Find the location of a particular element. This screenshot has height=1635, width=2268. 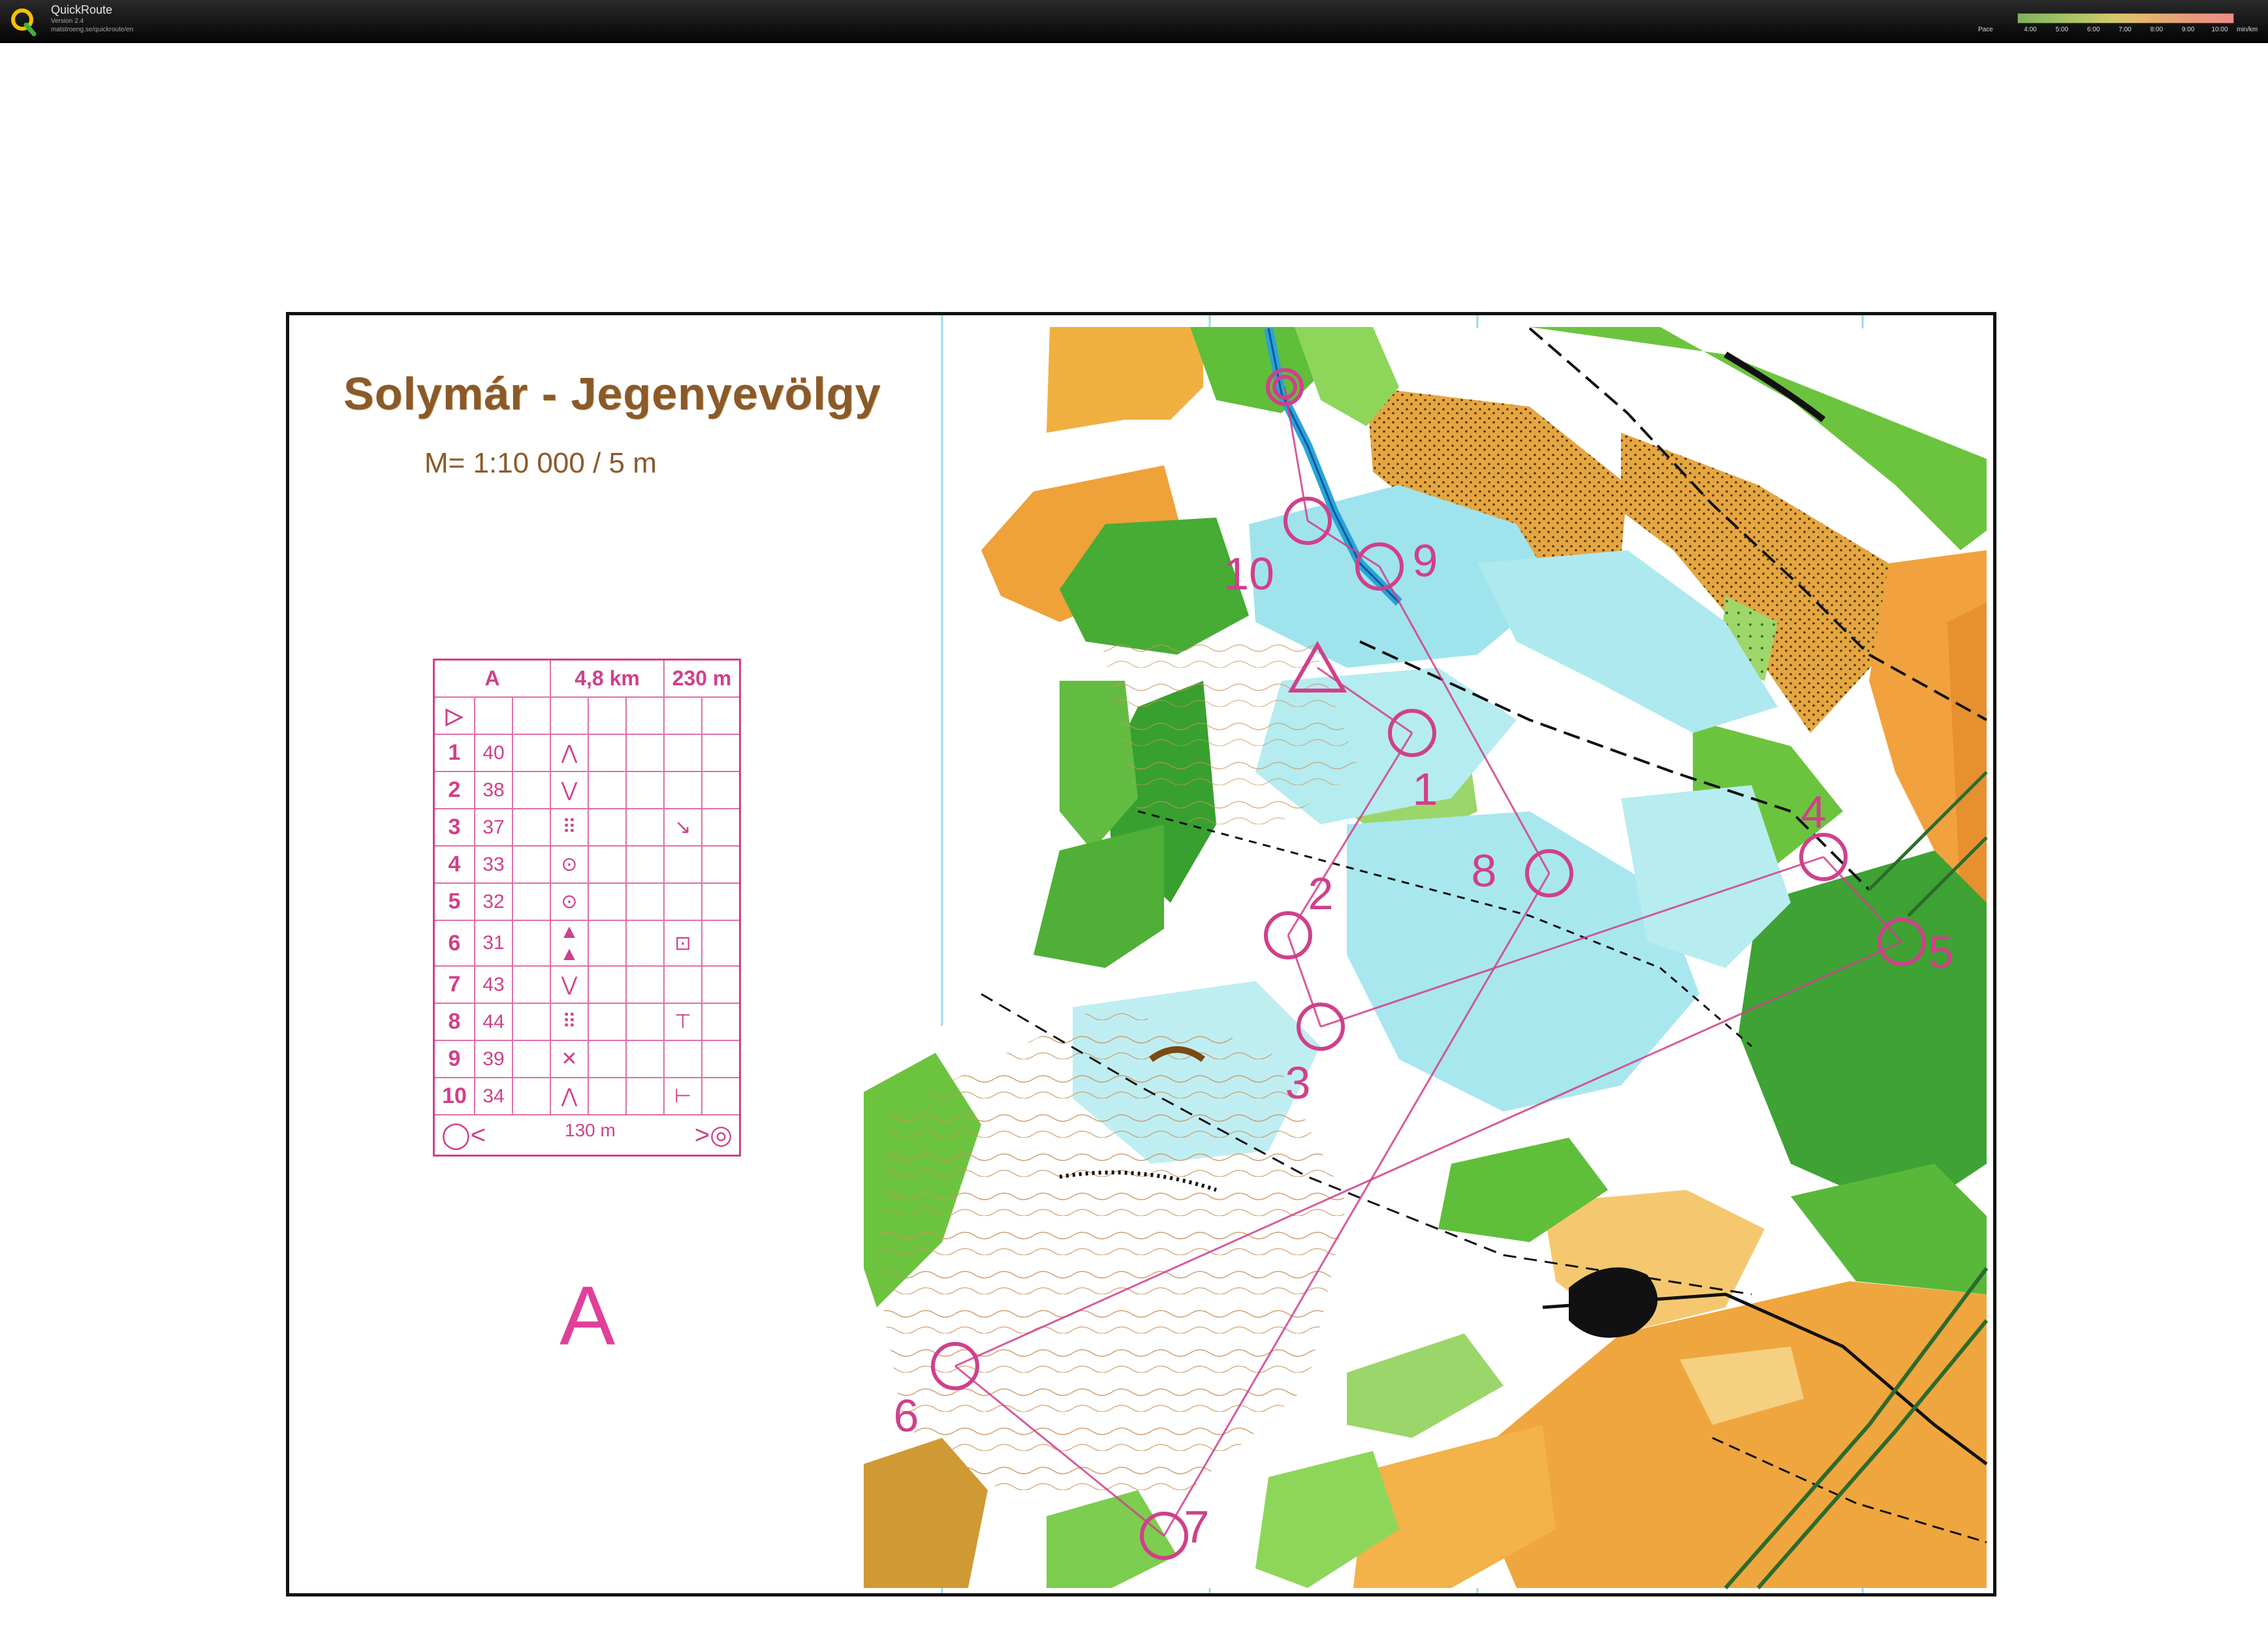

cd-row-position: ↘ is located at coordinates (682, 827).